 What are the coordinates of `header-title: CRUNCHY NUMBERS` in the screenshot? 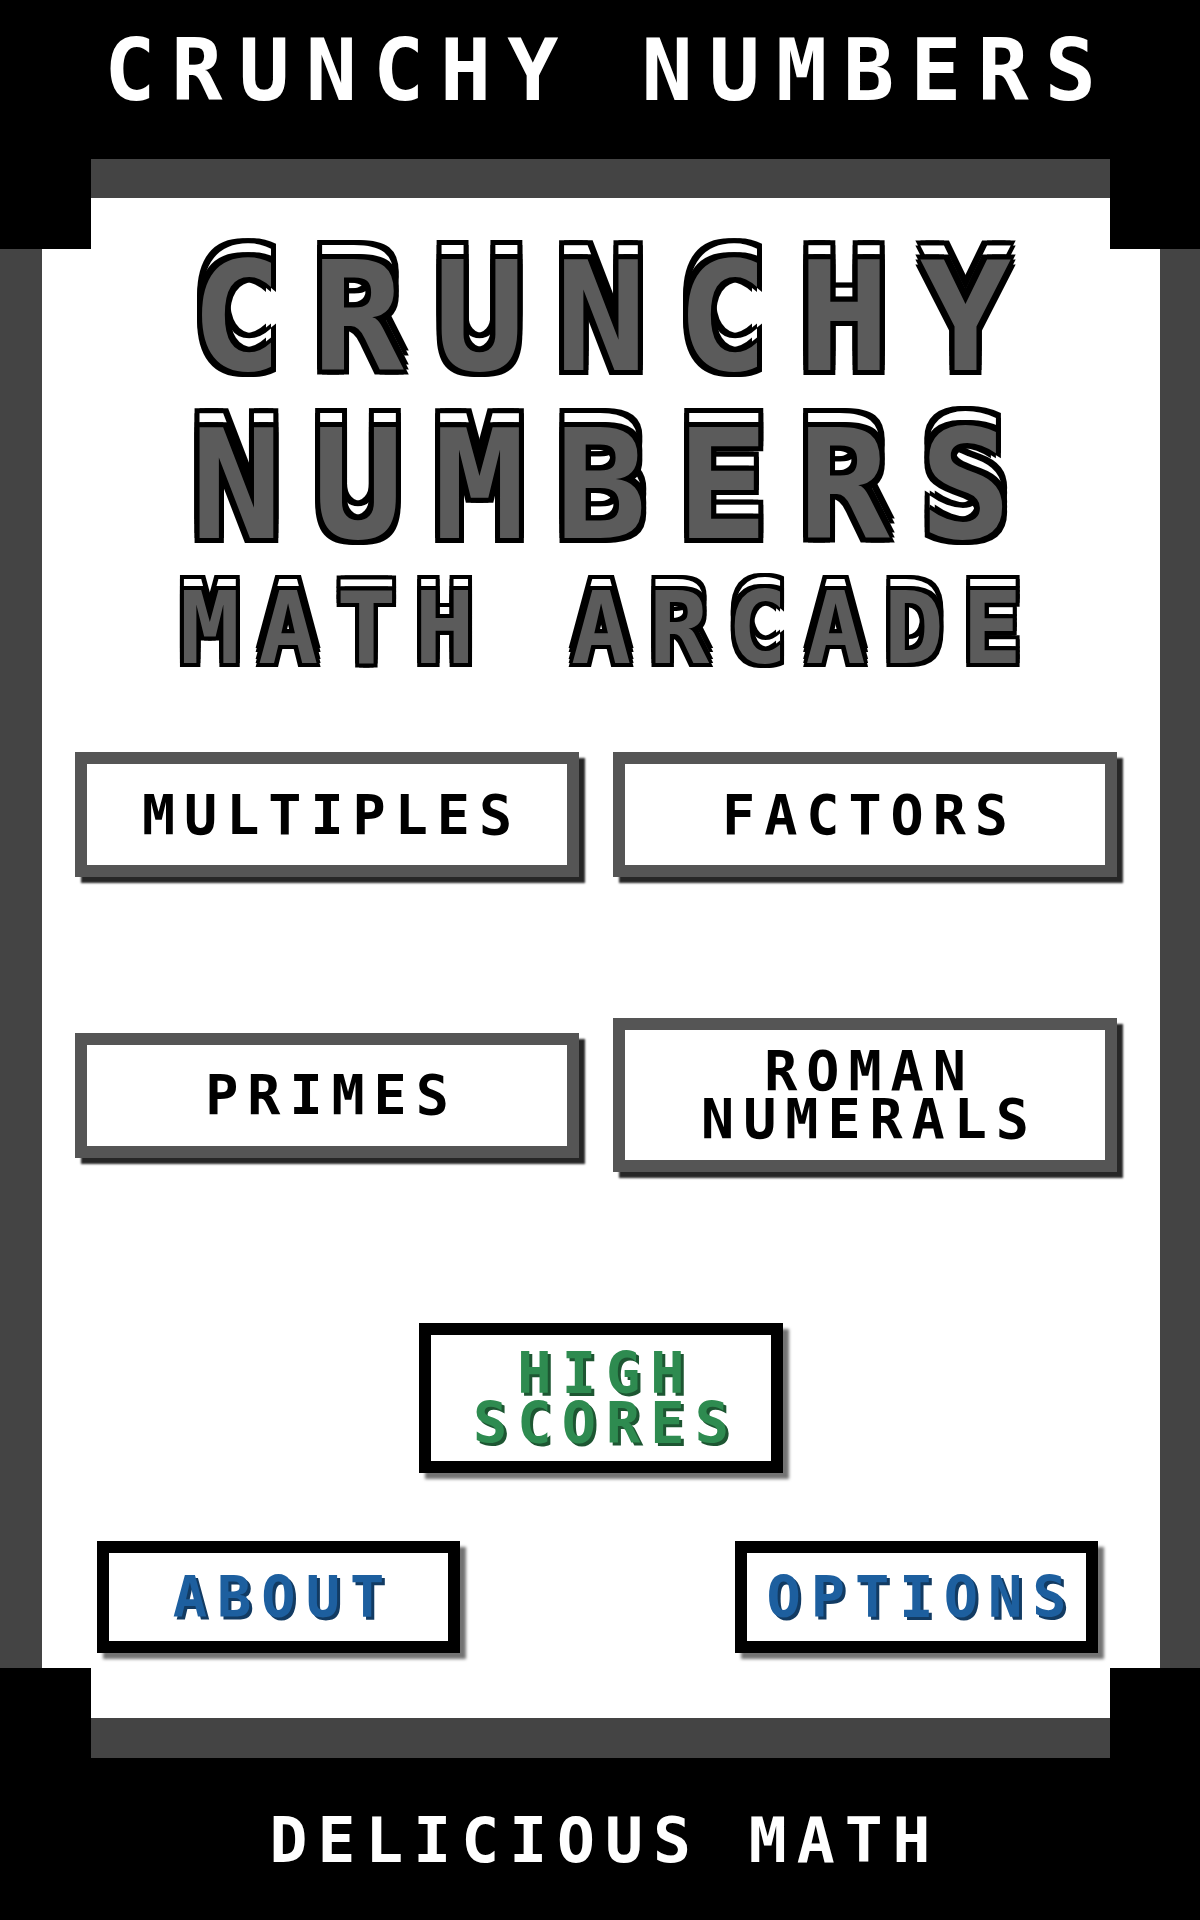 It's located at (608, 70).